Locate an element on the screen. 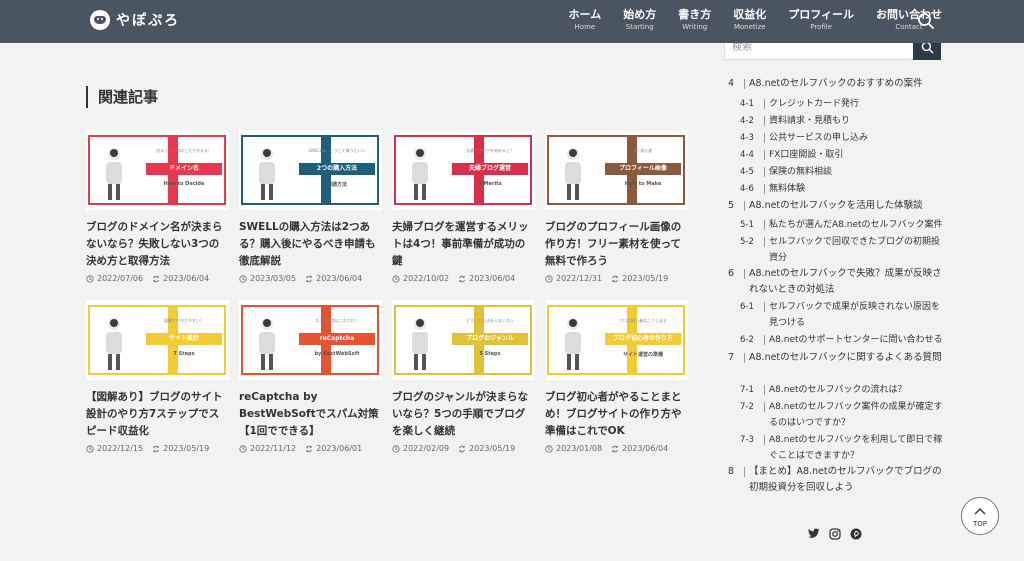  card-dates: 2022/12/15 2023/05/19 is located at coordinates (157, 448).